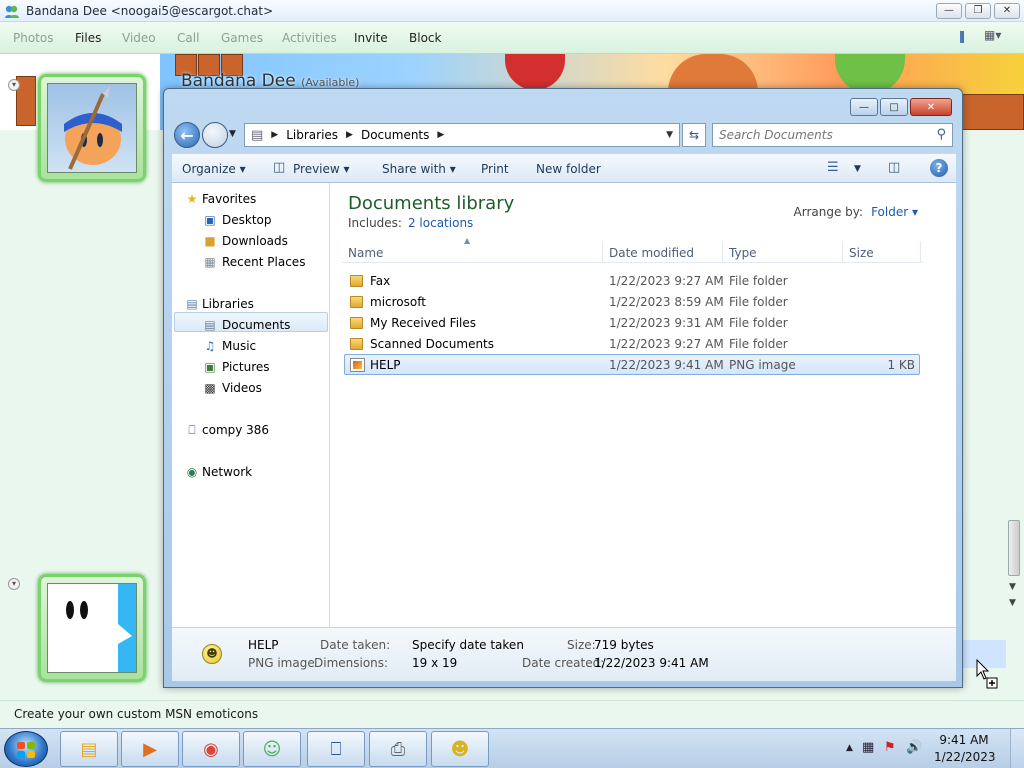 This screenshot has width=1024, height=768. Describe the element at coordinates (263, 645) in the screenshot. I see `detail-file-name: HELP` at that location.